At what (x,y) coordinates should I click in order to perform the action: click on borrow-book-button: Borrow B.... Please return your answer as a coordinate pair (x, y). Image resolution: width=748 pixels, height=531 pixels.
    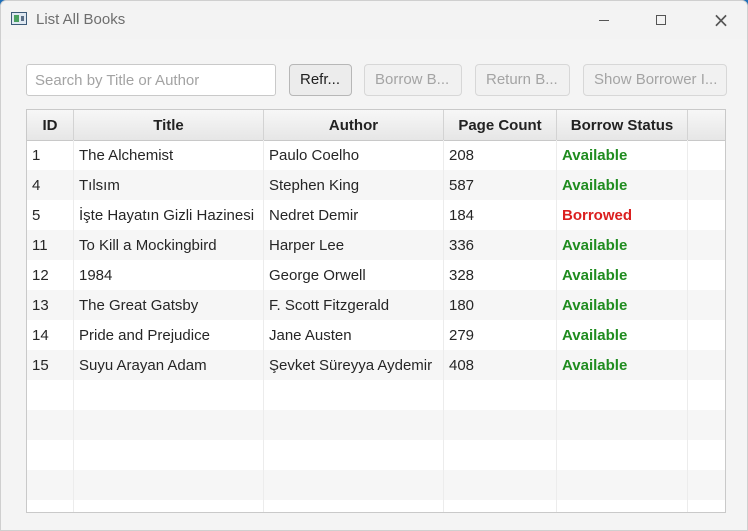
    Looking at the image, I should click on (413, 80).